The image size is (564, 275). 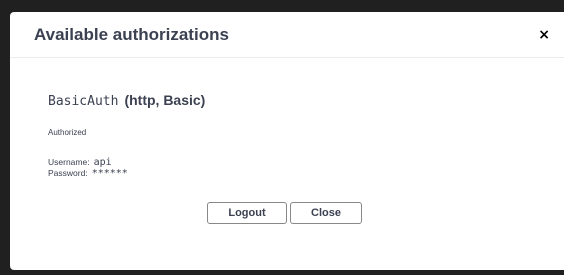 What do you see at coordinates (544, 35) in the screenshot?
I see `close-icon: ×` at bounding box center [544, 35].